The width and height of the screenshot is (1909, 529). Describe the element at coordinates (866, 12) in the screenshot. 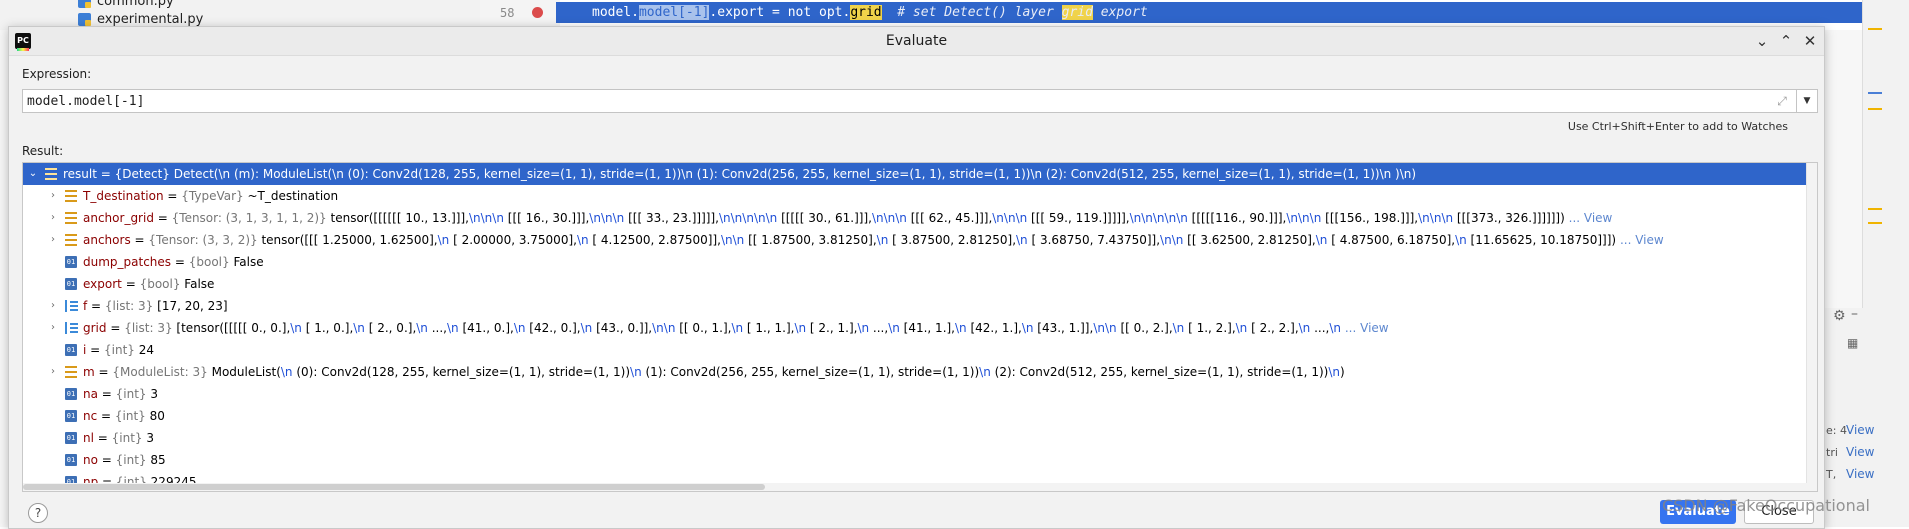

I see `code-token-grid: grid` at that location.